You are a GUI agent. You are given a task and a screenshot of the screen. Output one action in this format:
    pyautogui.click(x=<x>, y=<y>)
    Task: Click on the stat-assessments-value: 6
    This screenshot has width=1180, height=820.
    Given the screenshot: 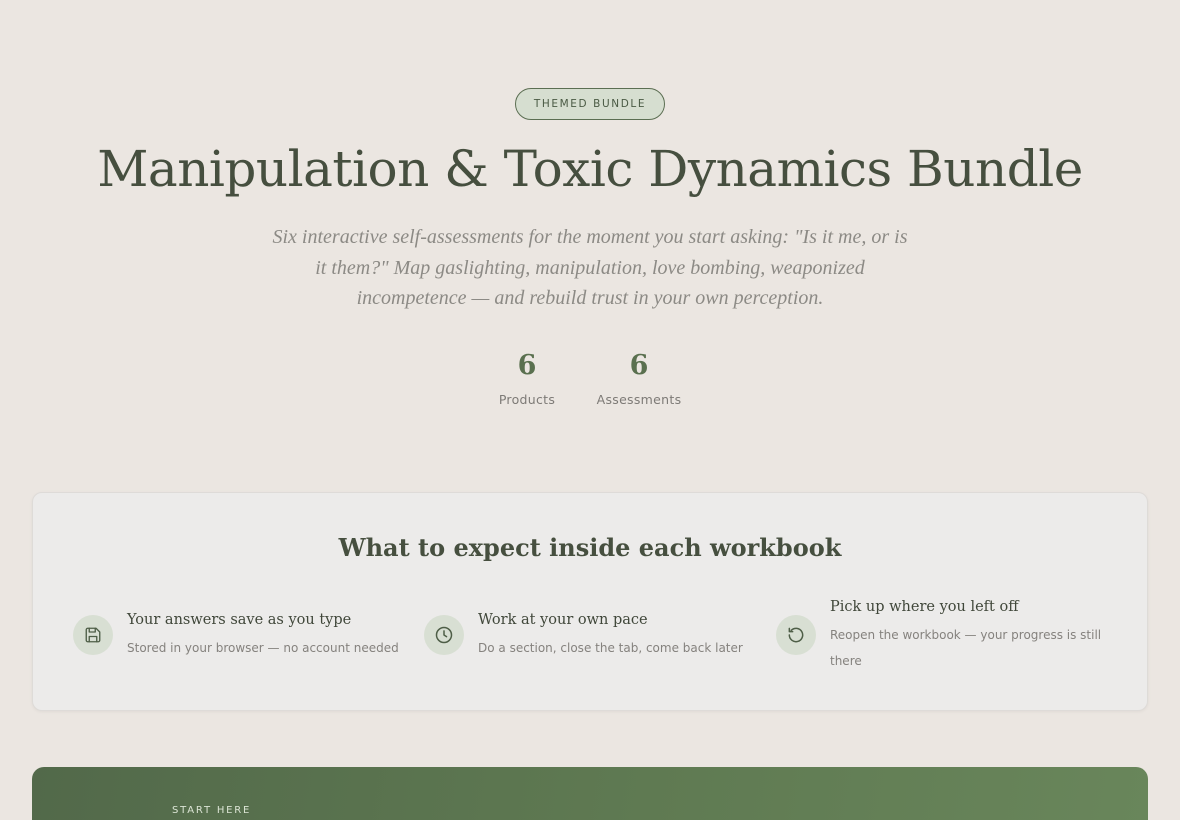 What is the action you would take?
    pyautogui.click(x=639, y=365)
    